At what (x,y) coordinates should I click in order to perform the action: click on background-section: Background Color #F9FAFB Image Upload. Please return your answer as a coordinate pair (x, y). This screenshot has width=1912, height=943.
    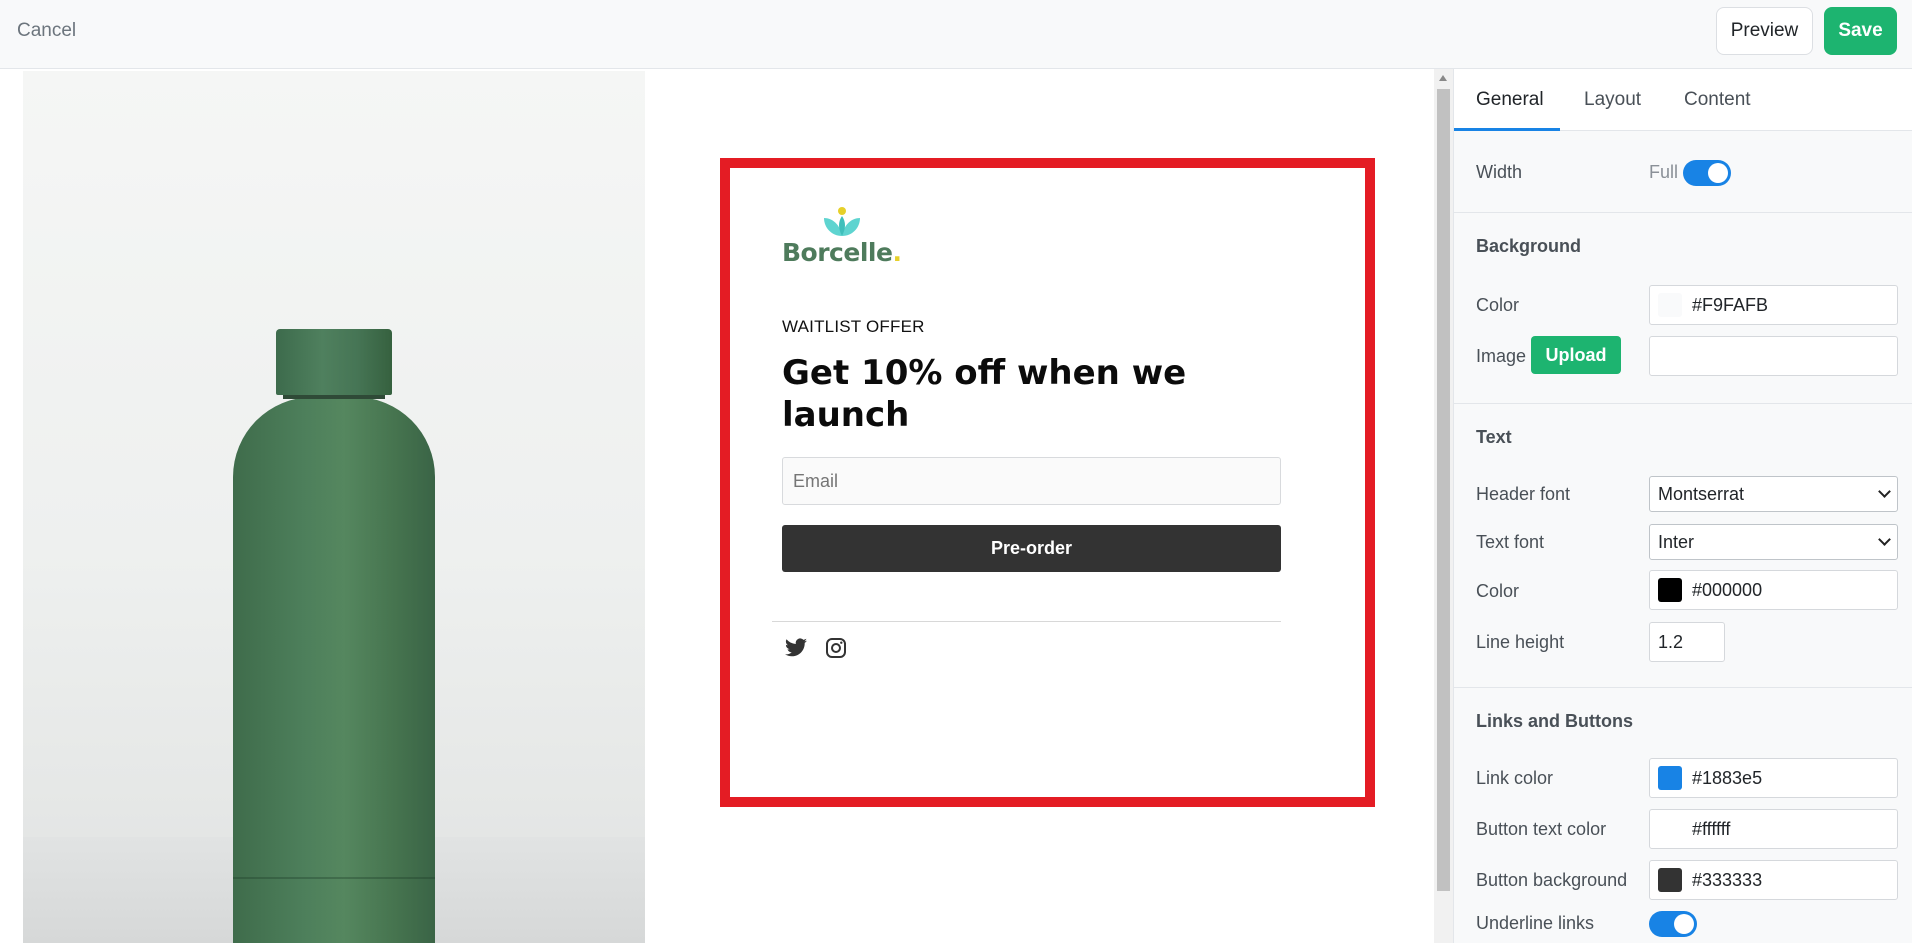
    Looking at the image, I should click on (1683, 308).